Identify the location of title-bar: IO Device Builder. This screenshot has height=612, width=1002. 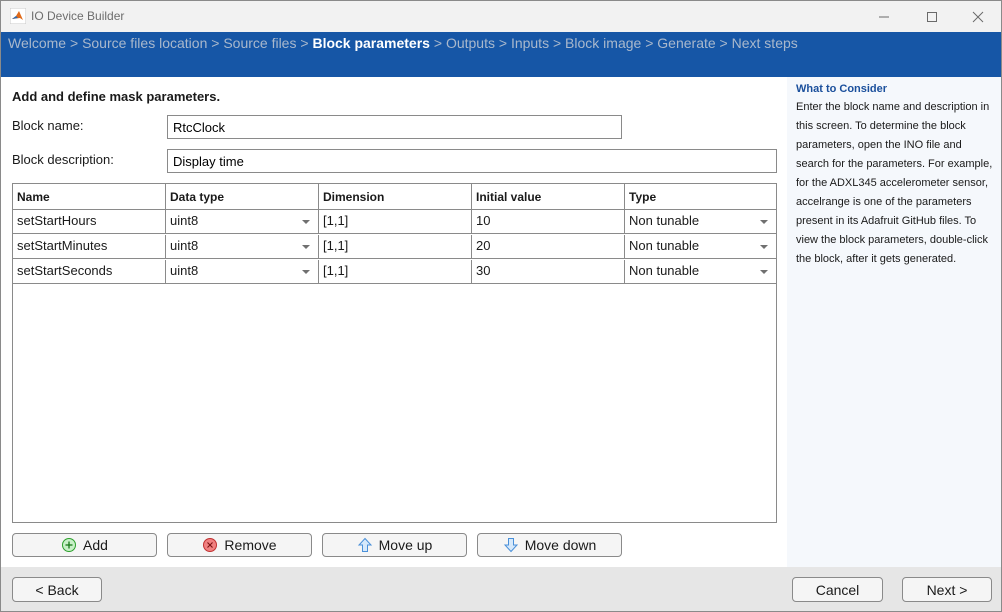
(501, 16).